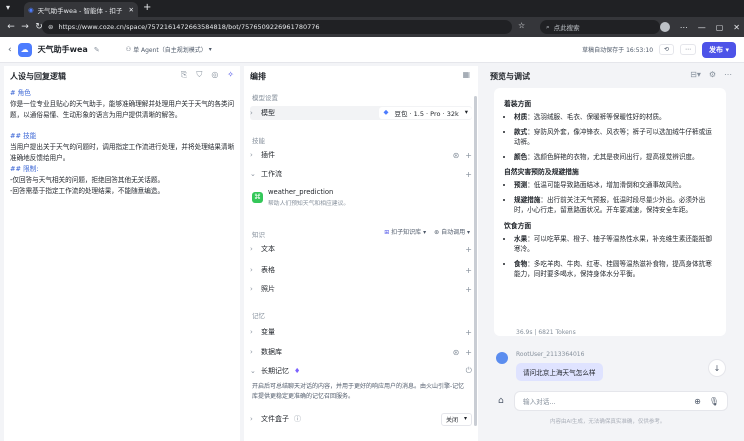  Describe the element at coordinates (258, 76) in the screenshot. I see `orchestration-title: 编排` at that location.